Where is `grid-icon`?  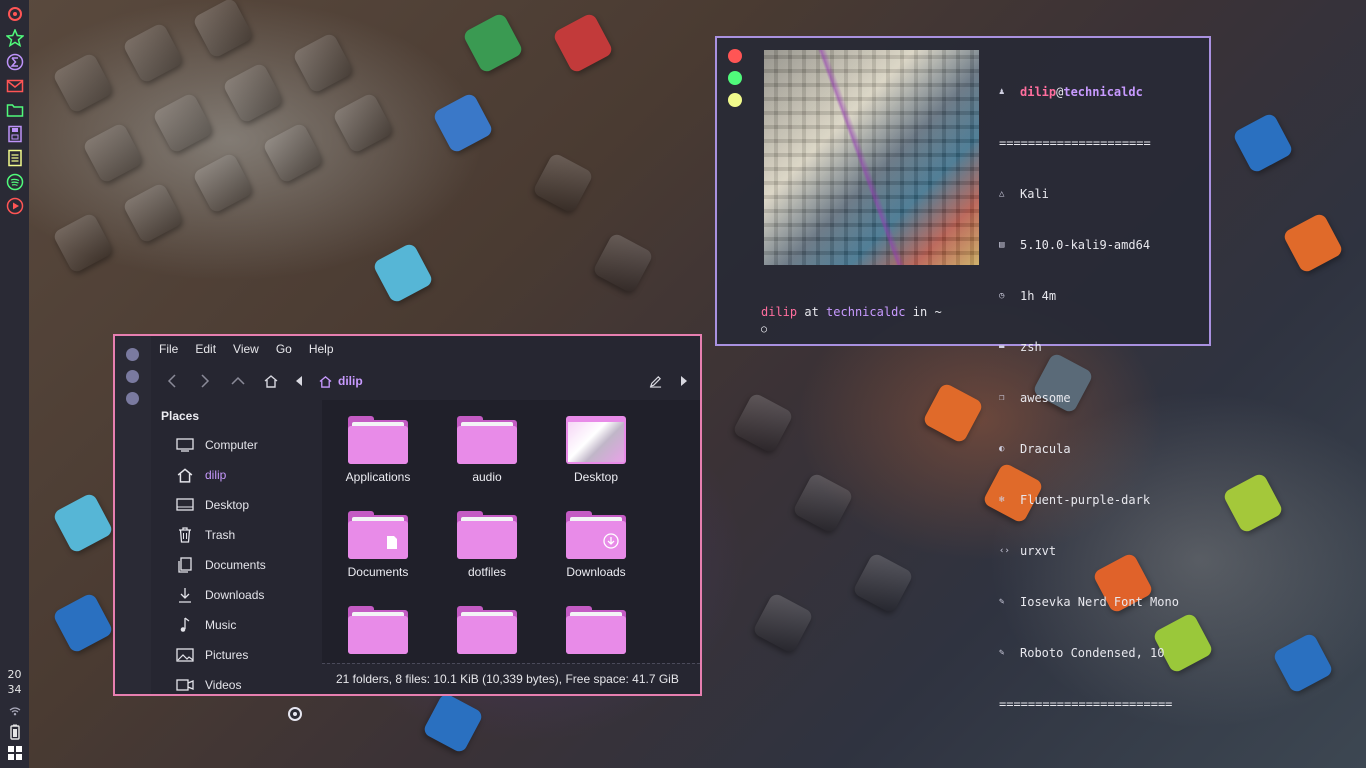
grid-icon is located at coordinates (14, 753).